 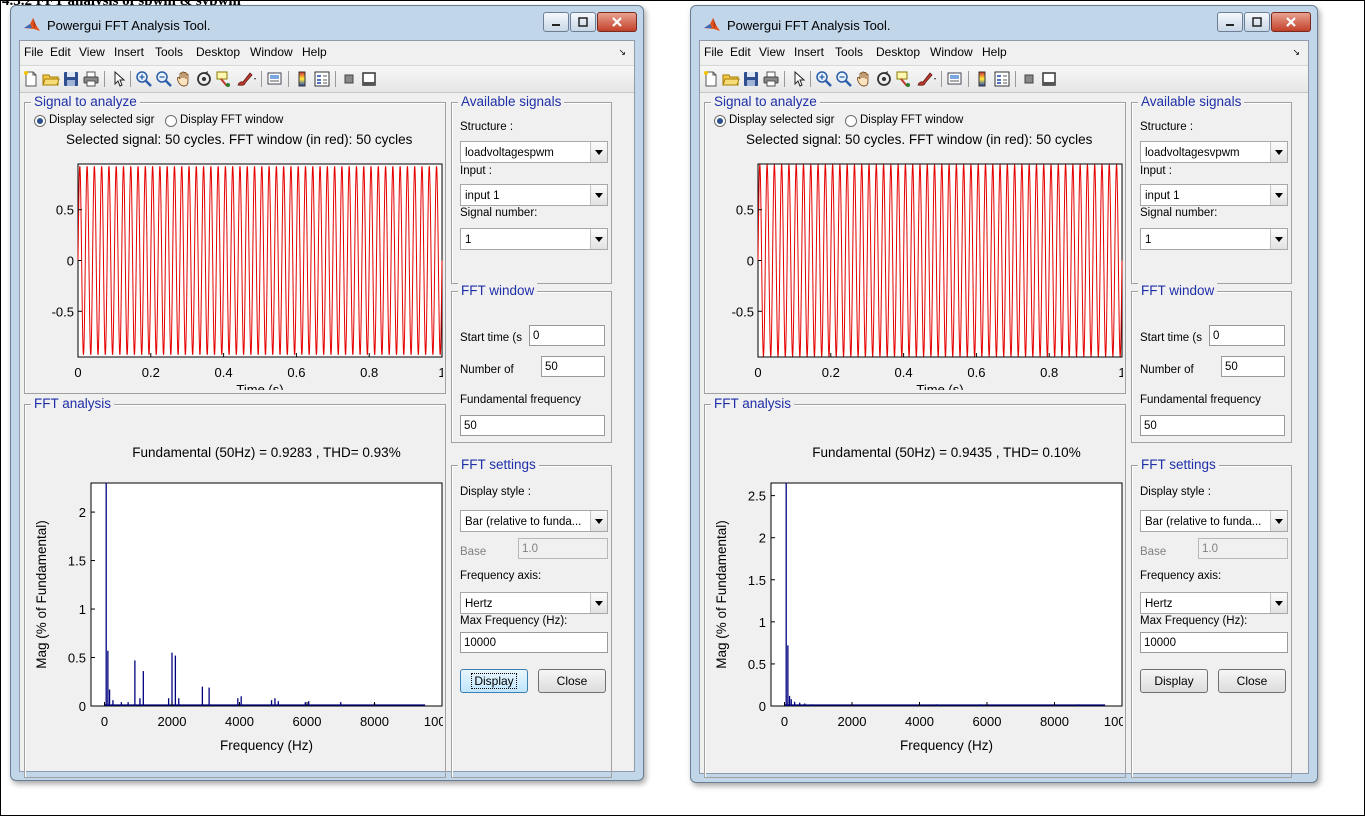 What do you see at coordinates (784, 721) in the screenshot?
I see `x-tick-label: 0` at bounding box center [784, 721].